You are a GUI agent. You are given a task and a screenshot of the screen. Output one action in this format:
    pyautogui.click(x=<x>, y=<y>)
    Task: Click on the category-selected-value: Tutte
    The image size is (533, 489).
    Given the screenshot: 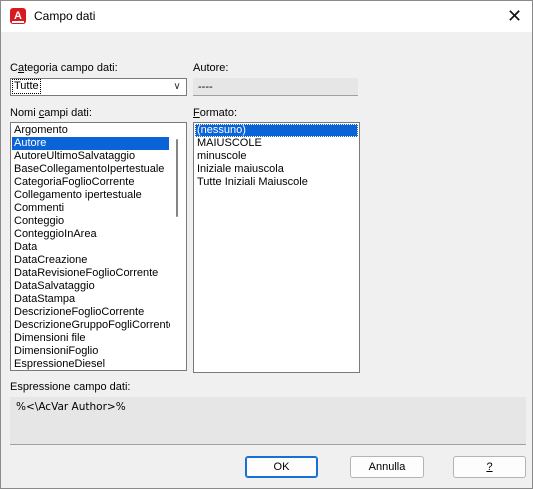 What is the action you would take?
    pyautogui.click(x=26, y=86)
    